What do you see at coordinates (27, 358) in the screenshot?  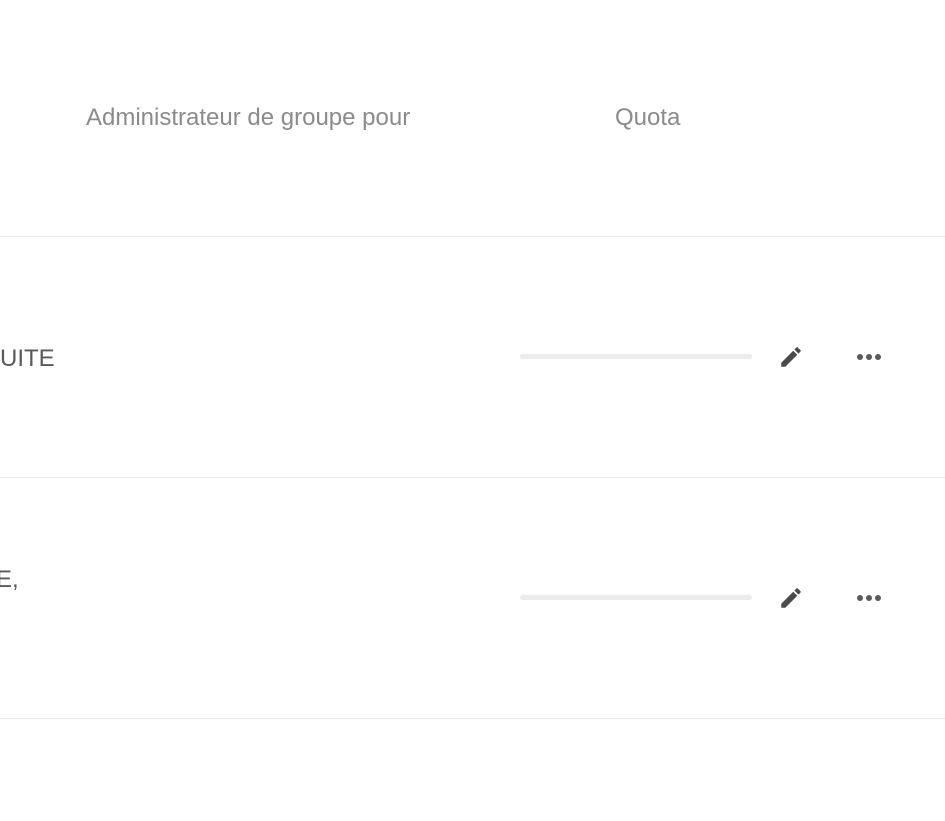 I see `group-admin-cell: UITE` at bounding box center [27, 358].